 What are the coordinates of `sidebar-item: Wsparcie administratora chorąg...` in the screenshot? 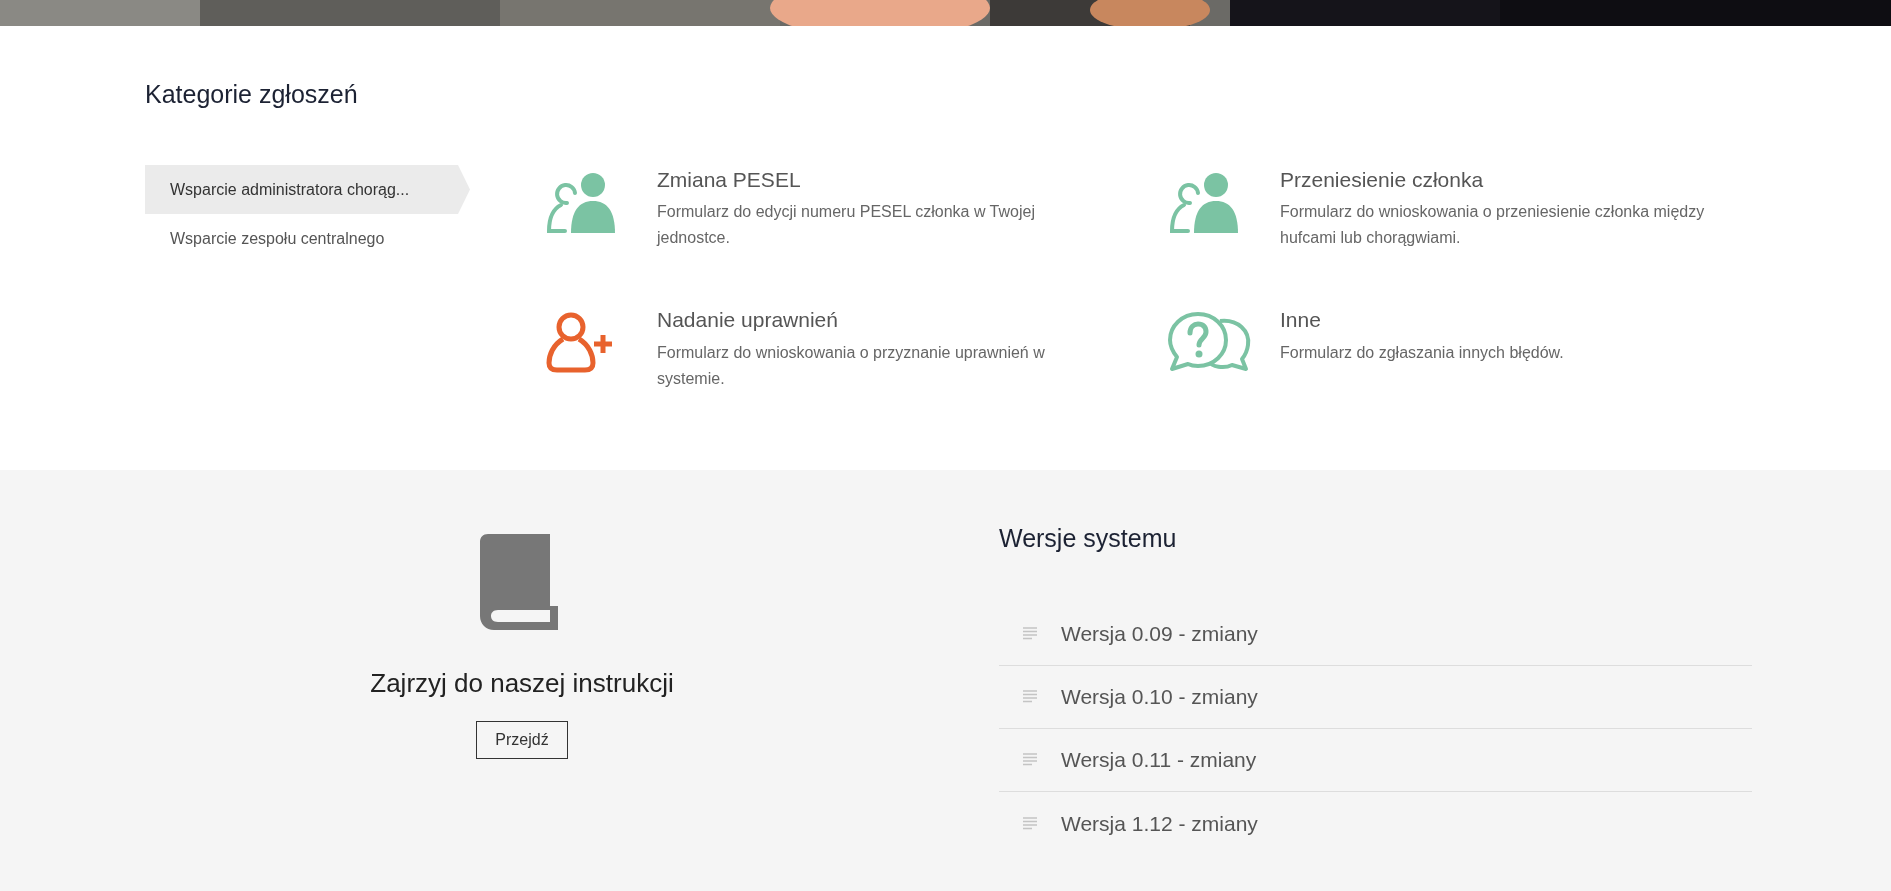 It's located at (307, 189).